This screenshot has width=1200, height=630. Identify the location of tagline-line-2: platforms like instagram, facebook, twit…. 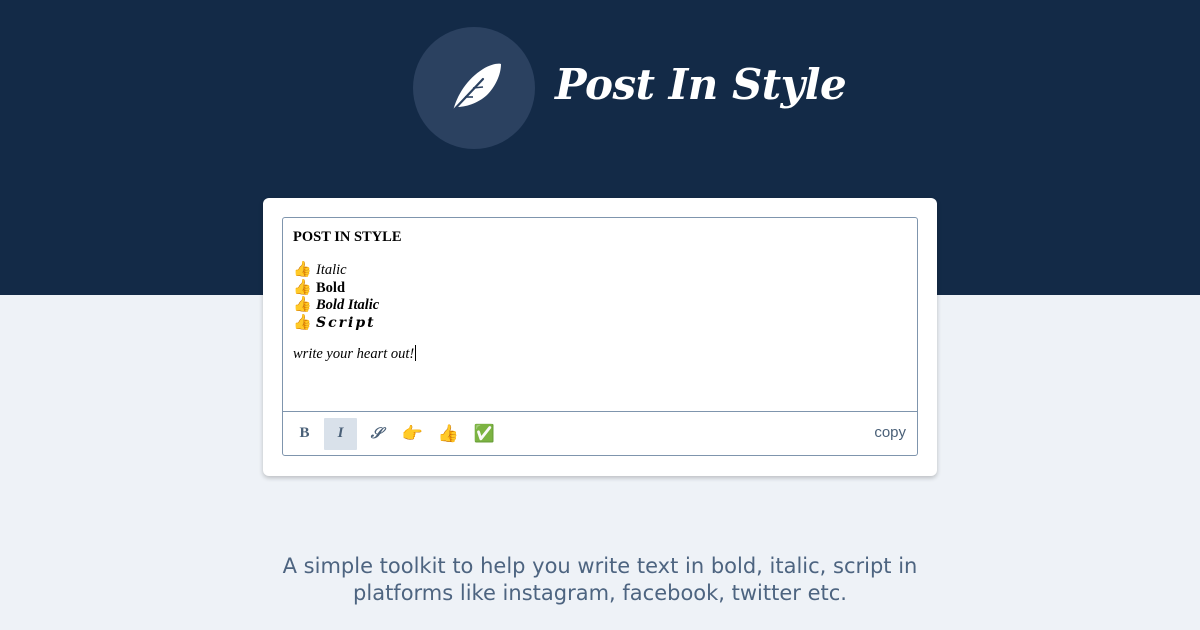
(600, 593).